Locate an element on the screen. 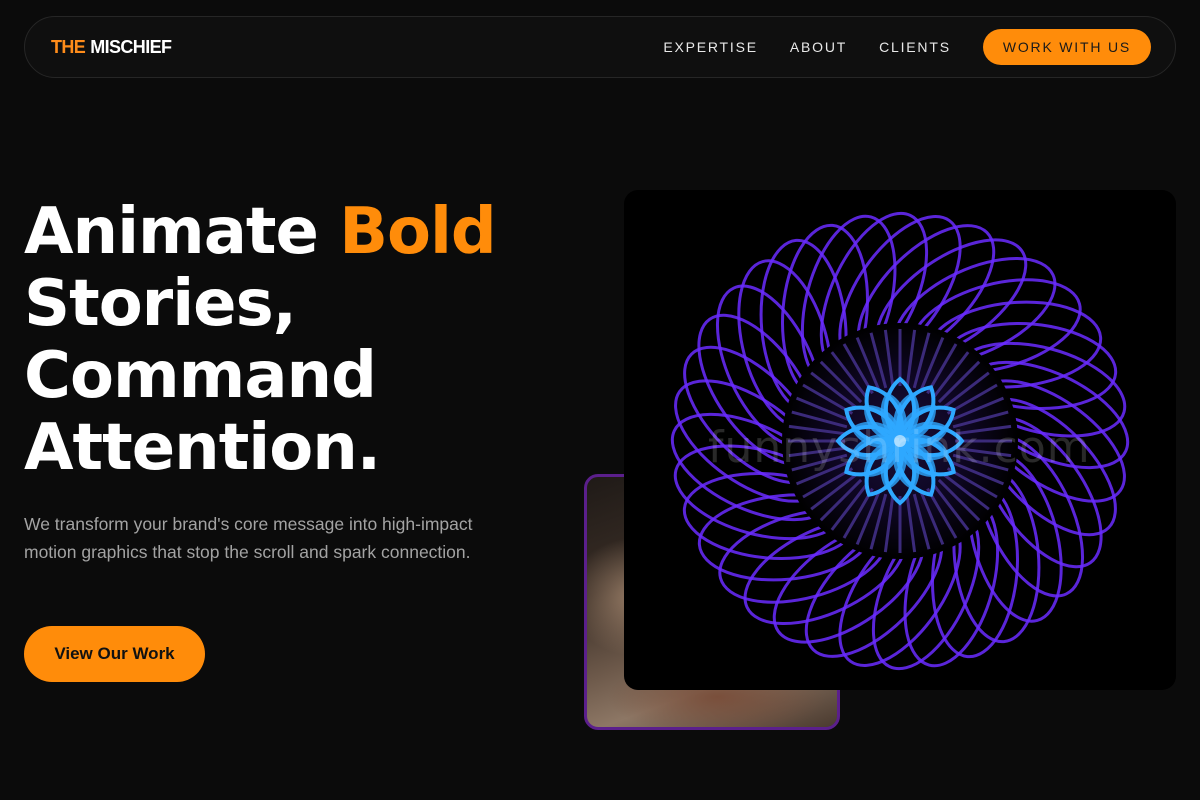 The width and height of the screenshot is (1200, 800). hero-title-line-2: Stories, is located at coordinates (160, 304).